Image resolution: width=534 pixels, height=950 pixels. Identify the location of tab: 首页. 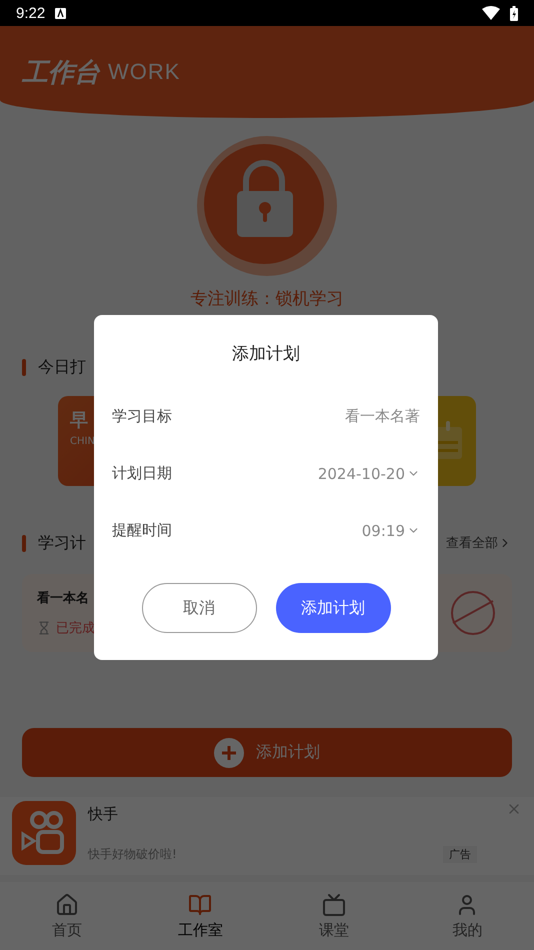
(67, 916).